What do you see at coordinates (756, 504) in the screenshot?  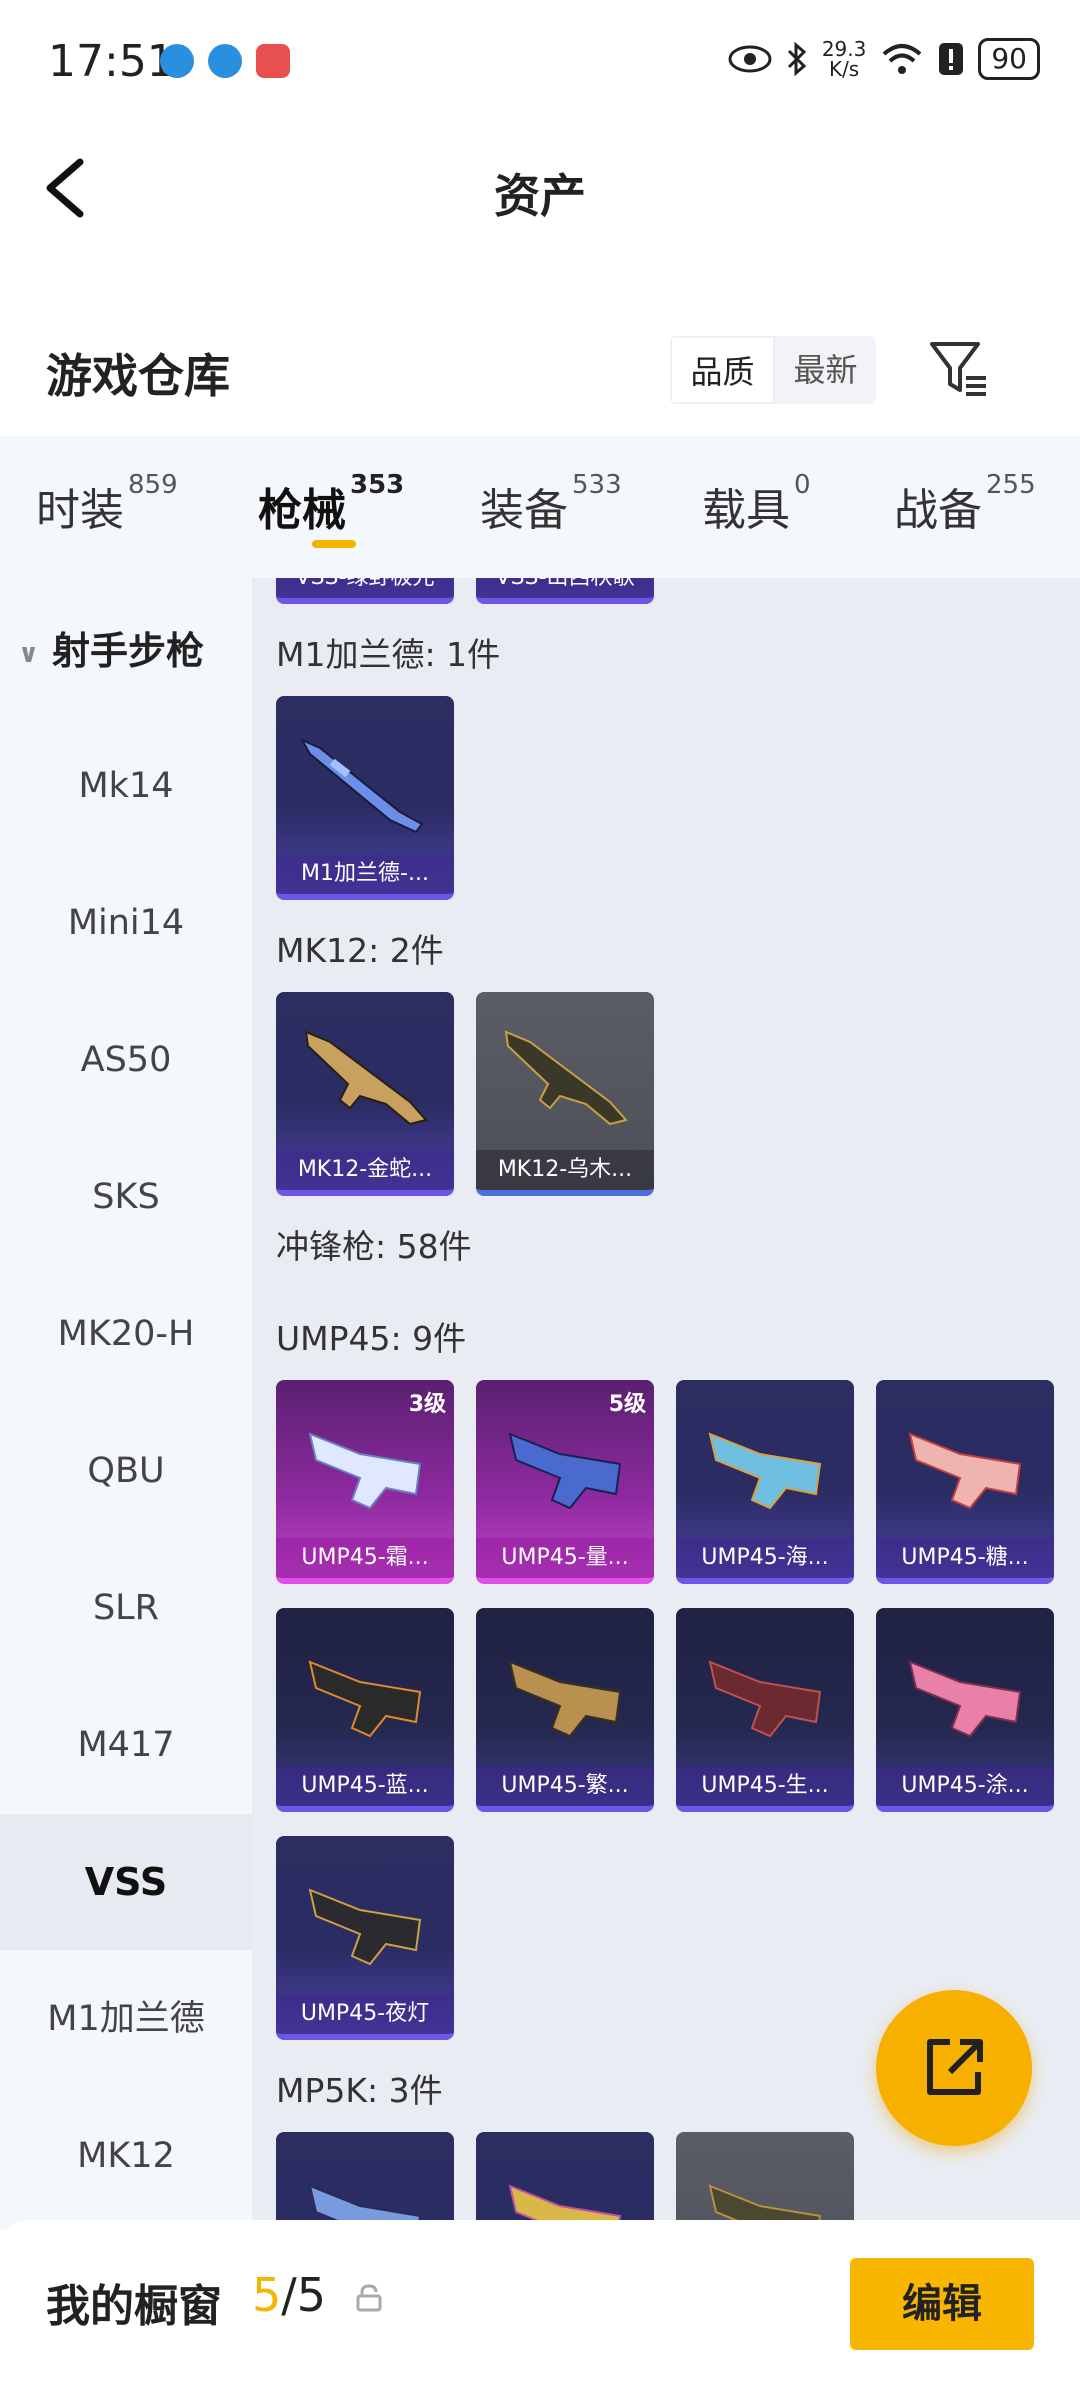 I see `tab-vehicles: 载具 0` at bounding box center [756, 504].